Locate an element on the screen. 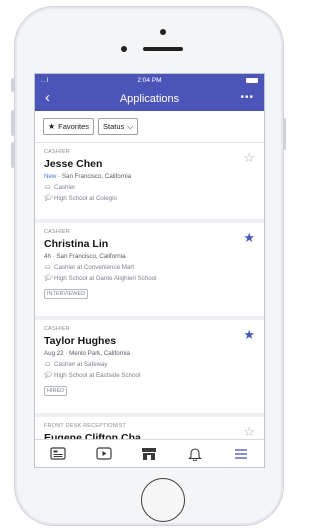 Image resolution: width=320 pixels, height=531 pixels. back-chevron-icon: ‹ is located at coordinates (47, 97).